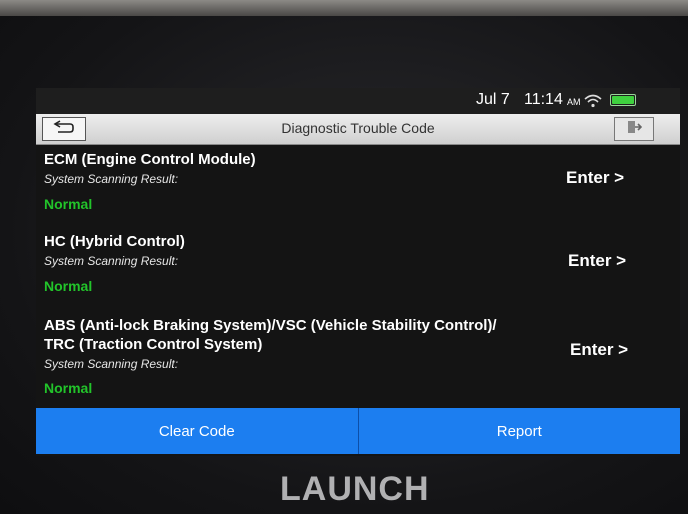 The height and width of the screenshot is (514, 688). I want to click on title-bar: Diagnostic Trouble Code, so click(358, 129).